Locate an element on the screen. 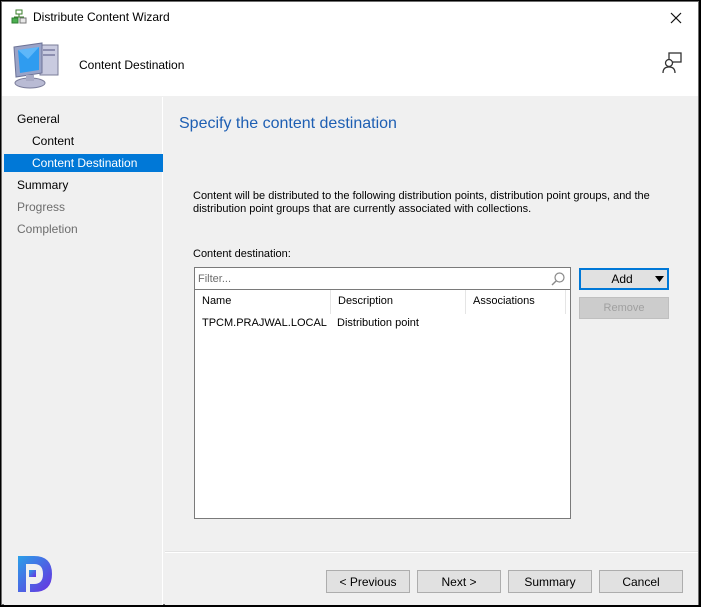 The image size is (701, 607). table-row: TPCM.PRAJWAL.LOCAL Distribution point is located at coordinates (382, 323).